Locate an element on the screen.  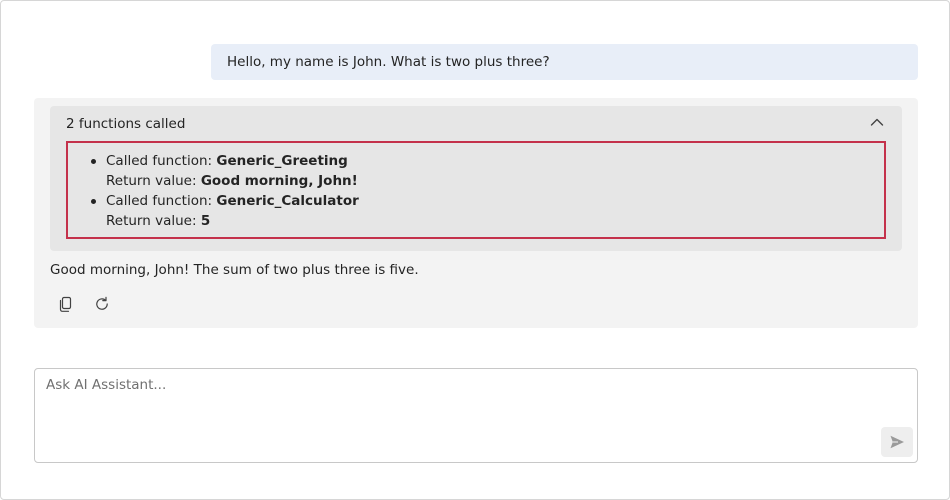
send-button is located at coordinates (897, 442).